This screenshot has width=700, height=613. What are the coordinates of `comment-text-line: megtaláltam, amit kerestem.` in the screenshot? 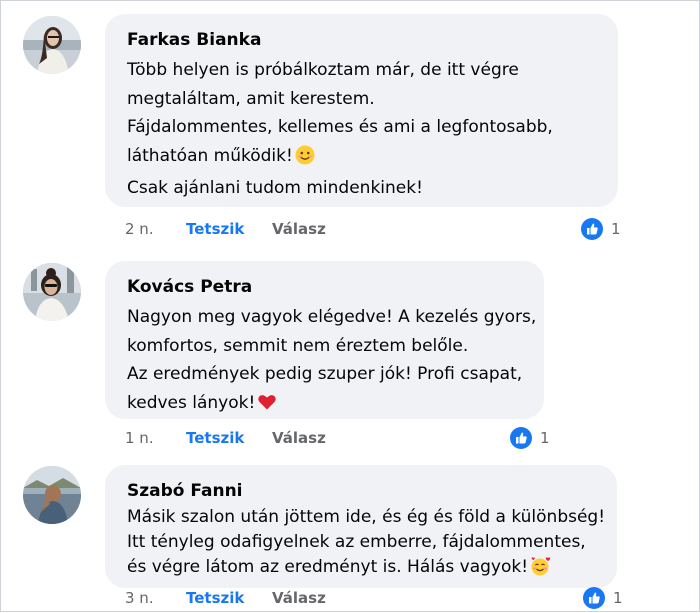 It's located at (251, 98).